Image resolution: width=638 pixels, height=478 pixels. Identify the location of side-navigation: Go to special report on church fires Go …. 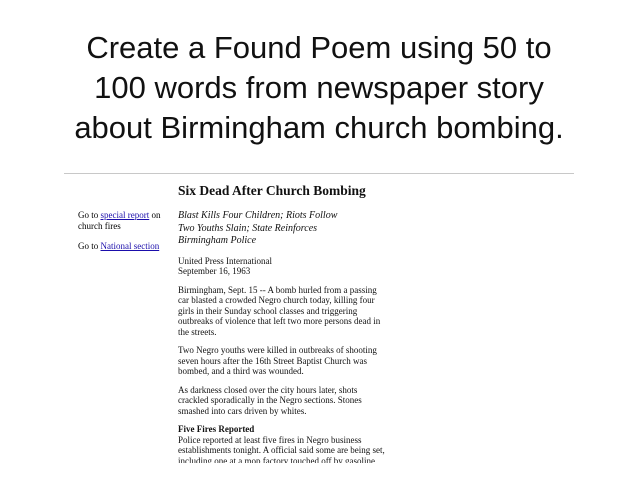
(128, 235).